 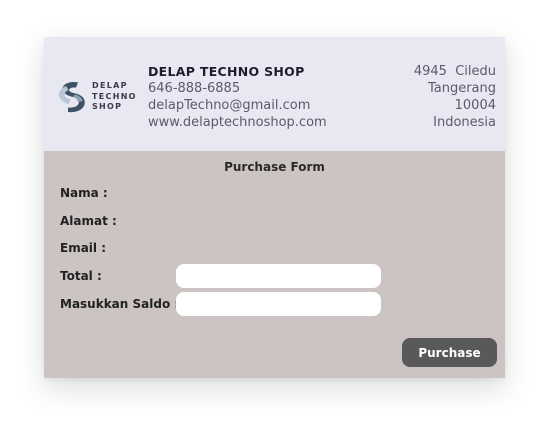 What do you see at coordinates (229, 105) in the screenshot?
I see `company-email: delapTechno@gmail.com` at bounding box center [229, 105].